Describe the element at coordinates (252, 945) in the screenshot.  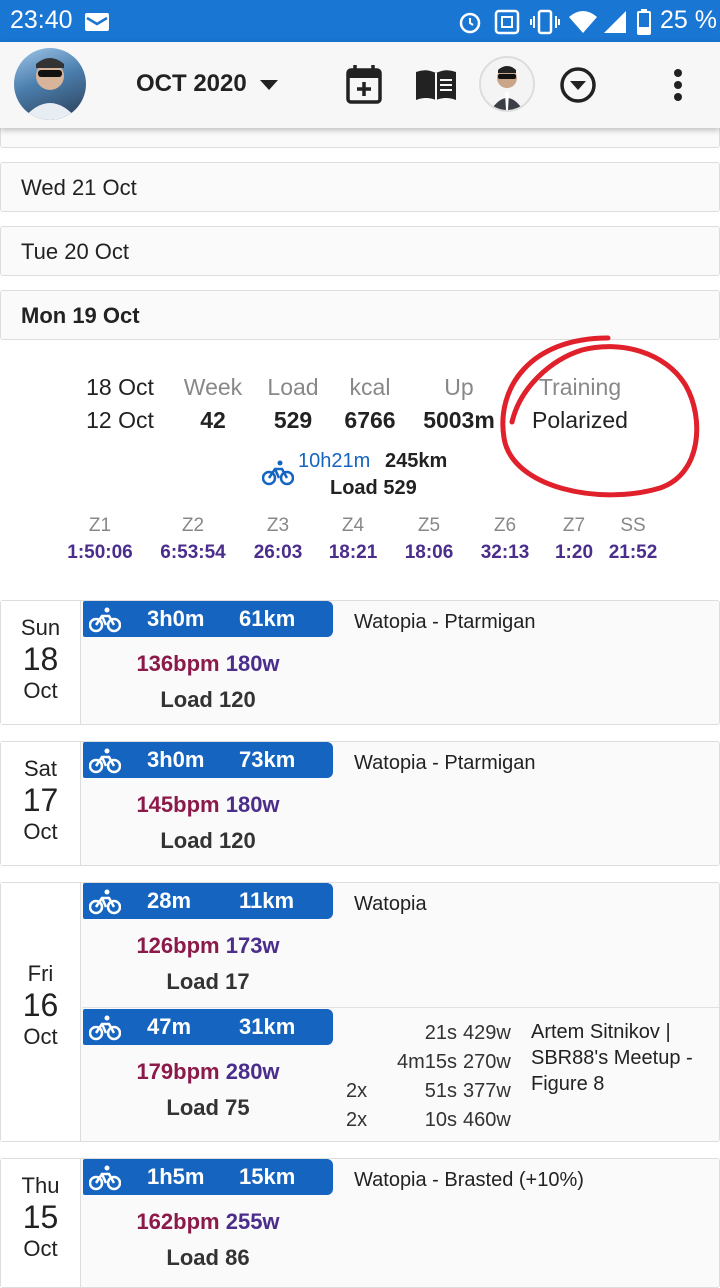
I see `power: 173w` at that location.